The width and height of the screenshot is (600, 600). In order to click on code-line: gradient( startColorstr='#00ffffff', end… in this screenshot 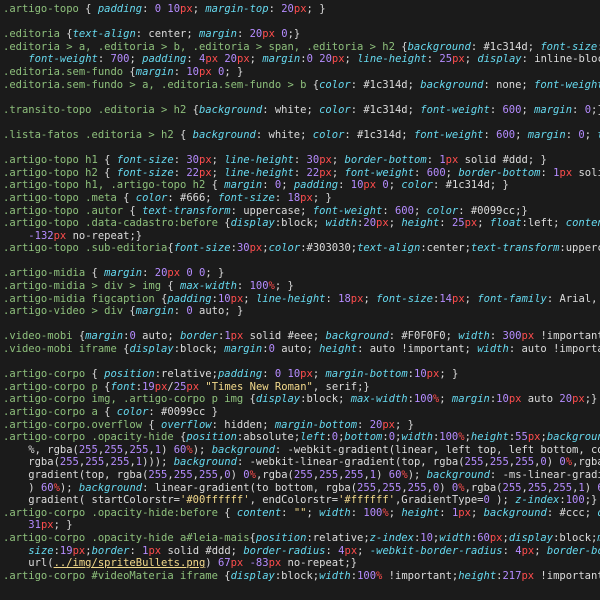, I will do `click(300, 500)`.